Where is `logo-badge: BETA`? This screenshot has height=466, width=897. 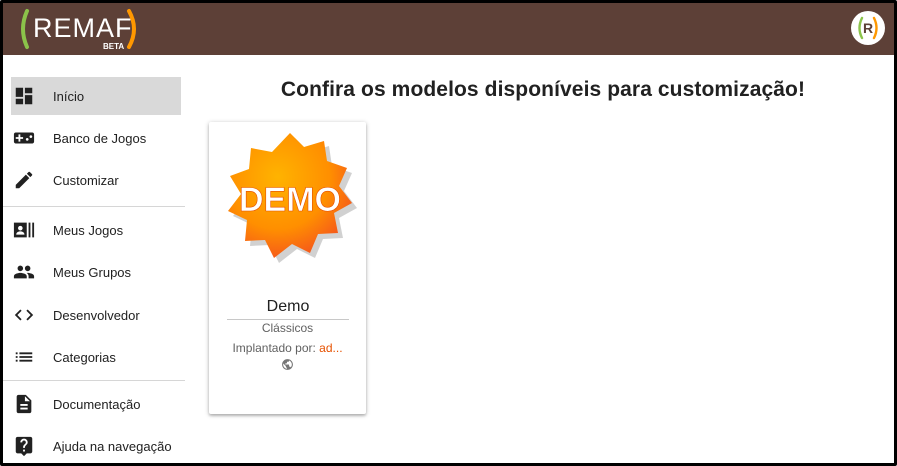
logo-badge: BETA is located at coordinates (113, 46).